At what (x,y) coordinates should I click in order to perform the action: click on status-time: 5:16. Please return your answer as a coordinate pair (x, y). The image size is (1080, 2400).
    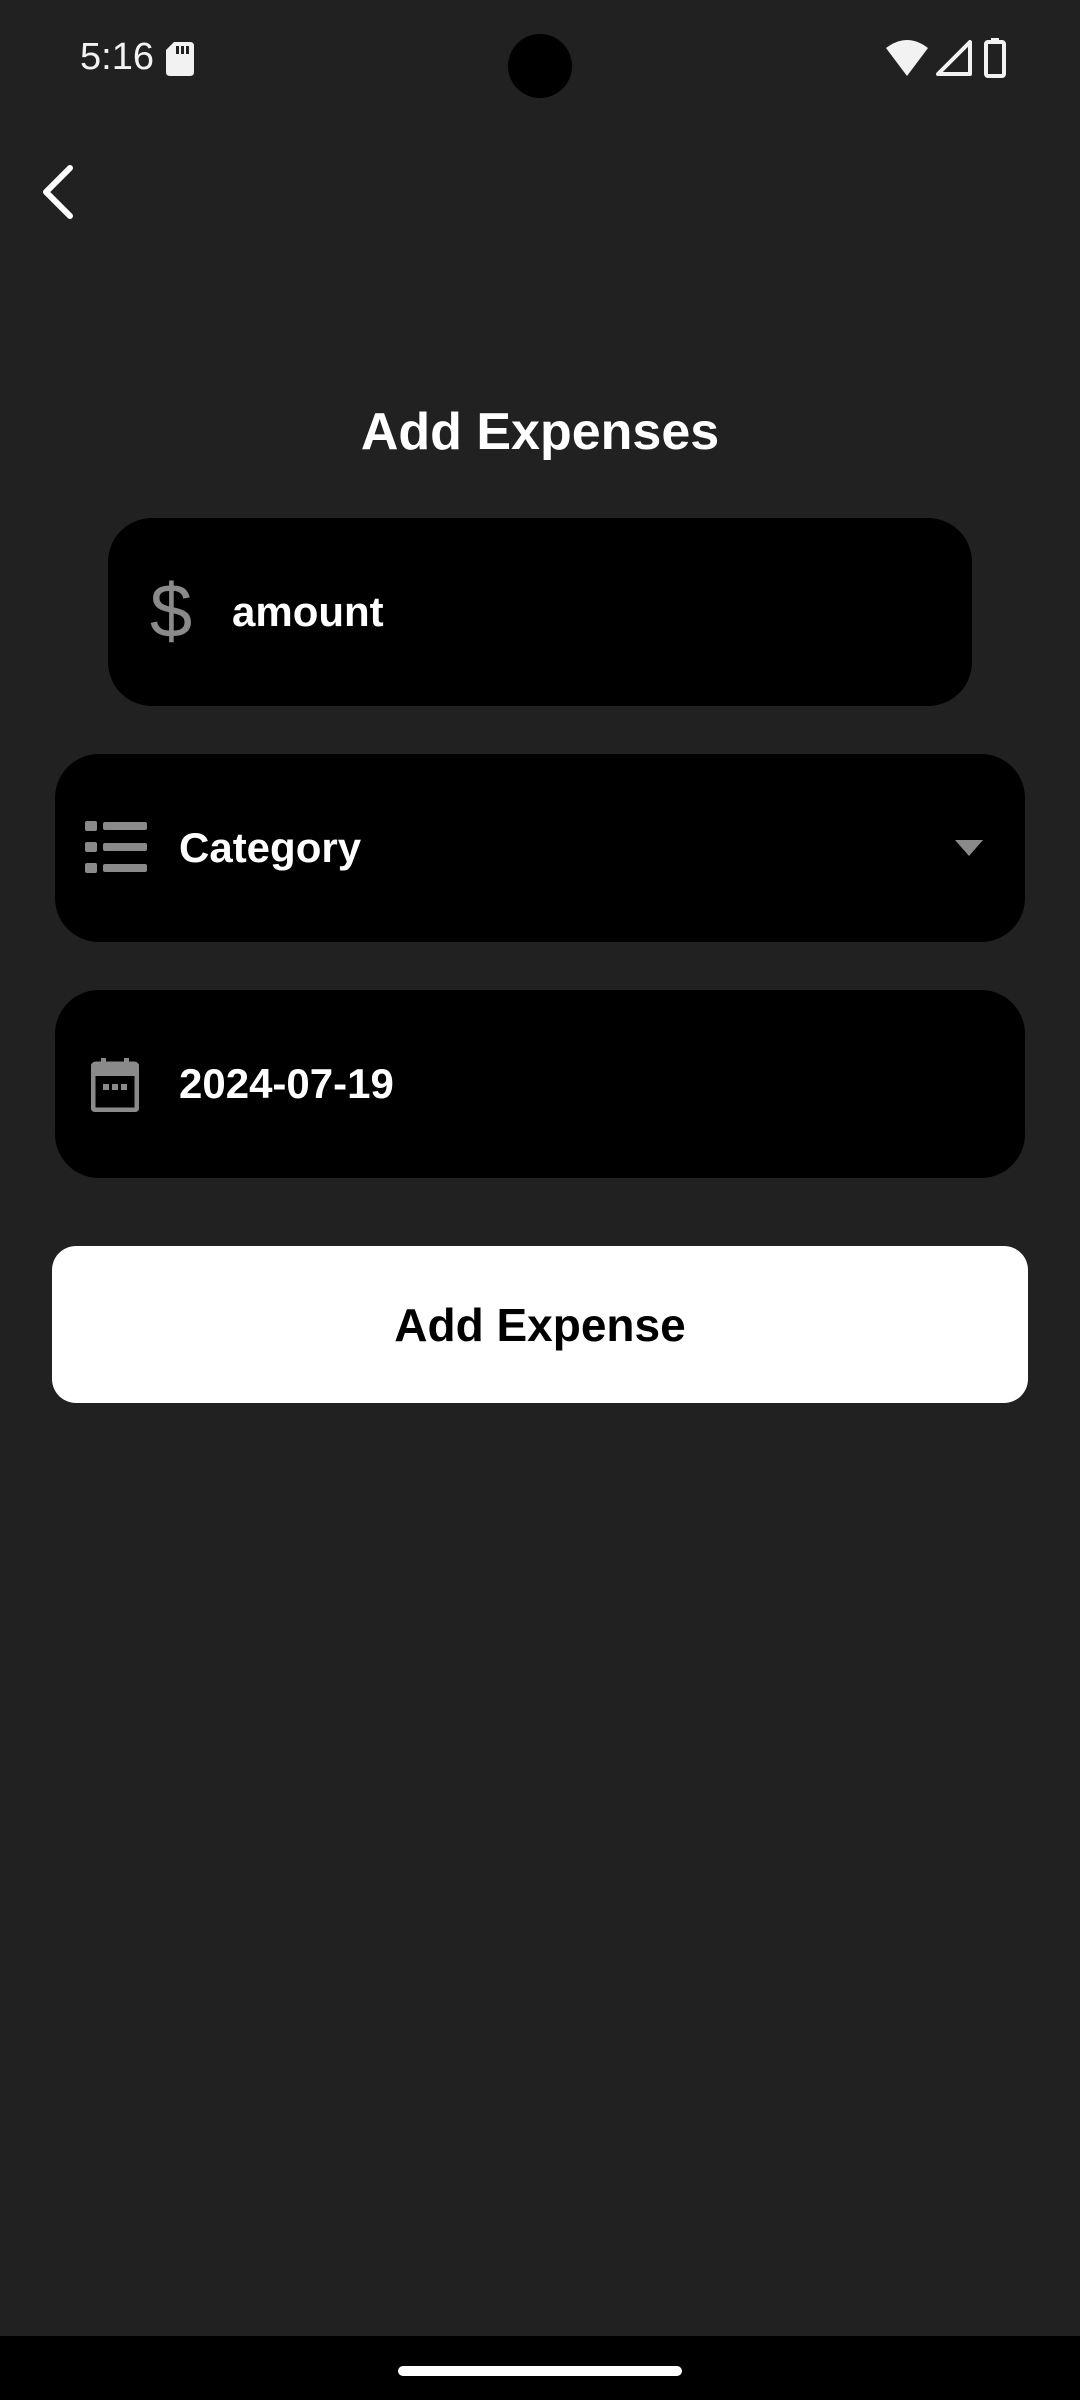
    Looking at the image, I should click on (117, 57).